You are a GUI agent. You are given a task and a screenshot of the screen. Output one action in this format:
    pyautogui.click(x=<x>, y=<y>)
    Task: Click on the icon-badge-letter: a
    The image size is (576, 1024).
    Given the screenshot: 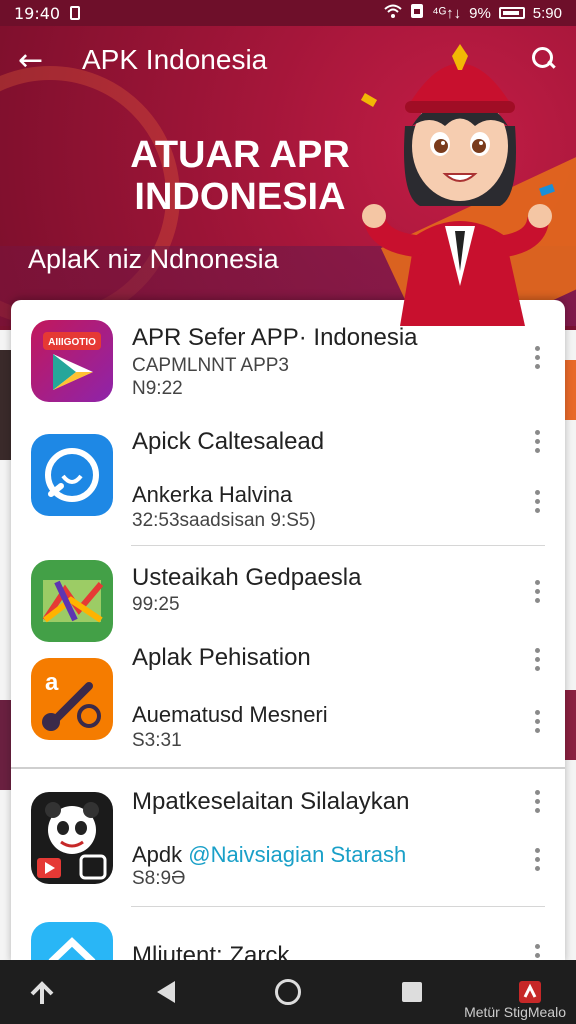 What is the action you would take?
    pyautogui.click(x=52, y=682)
    